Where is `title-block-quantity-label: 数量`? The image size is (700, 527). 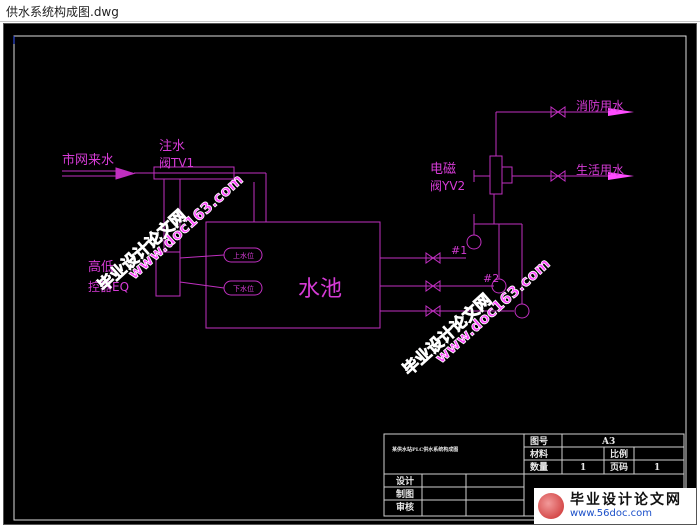 title-block-quantity-label: 数量 is located at coordinates (539, 467).